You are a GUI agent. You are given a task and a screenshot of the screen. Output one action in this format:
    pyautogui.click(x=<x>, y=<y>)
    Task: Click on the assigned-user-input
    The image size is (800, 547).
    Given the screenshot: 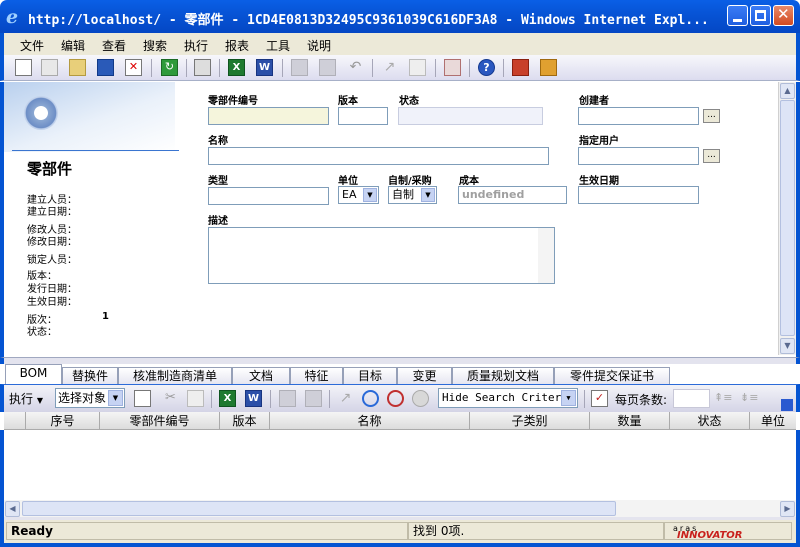 What is the action you would take?
    pyautogui.click(x=638, y=156)
    